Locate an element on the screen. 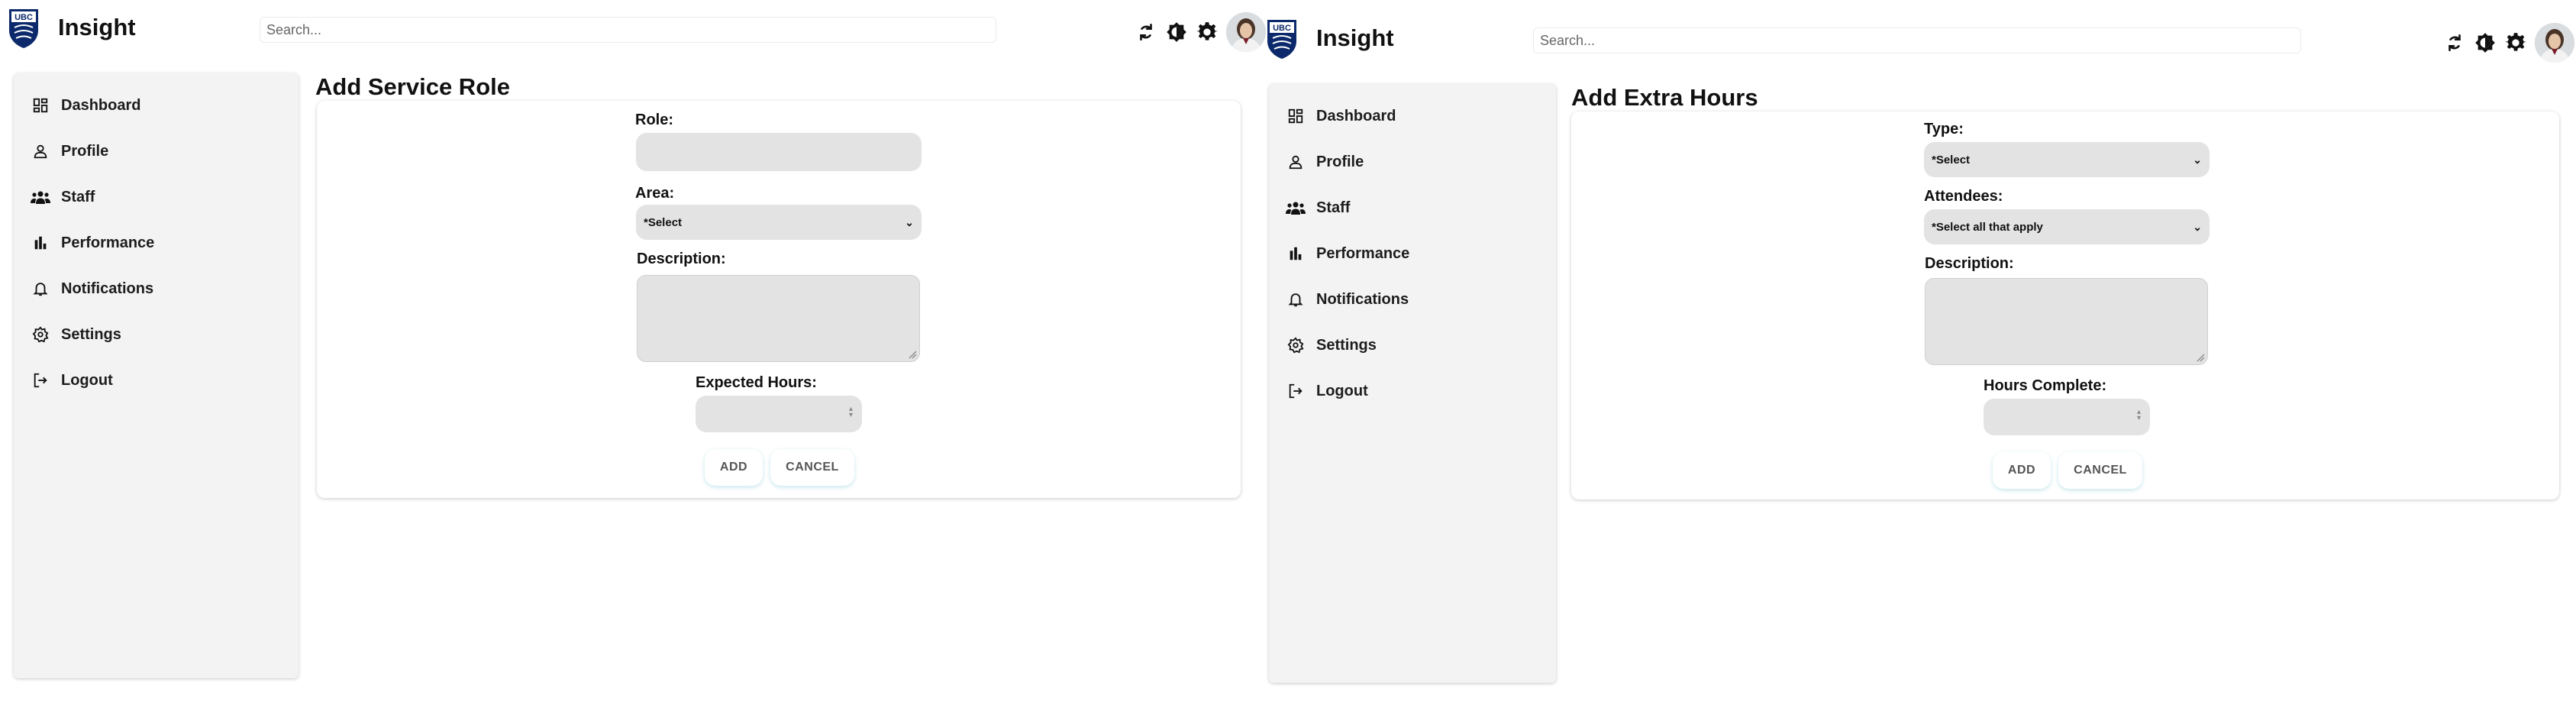 This screenshot has height=721, width=2576. area-select: *Select ⌄ is located at coordinates (779, 223).